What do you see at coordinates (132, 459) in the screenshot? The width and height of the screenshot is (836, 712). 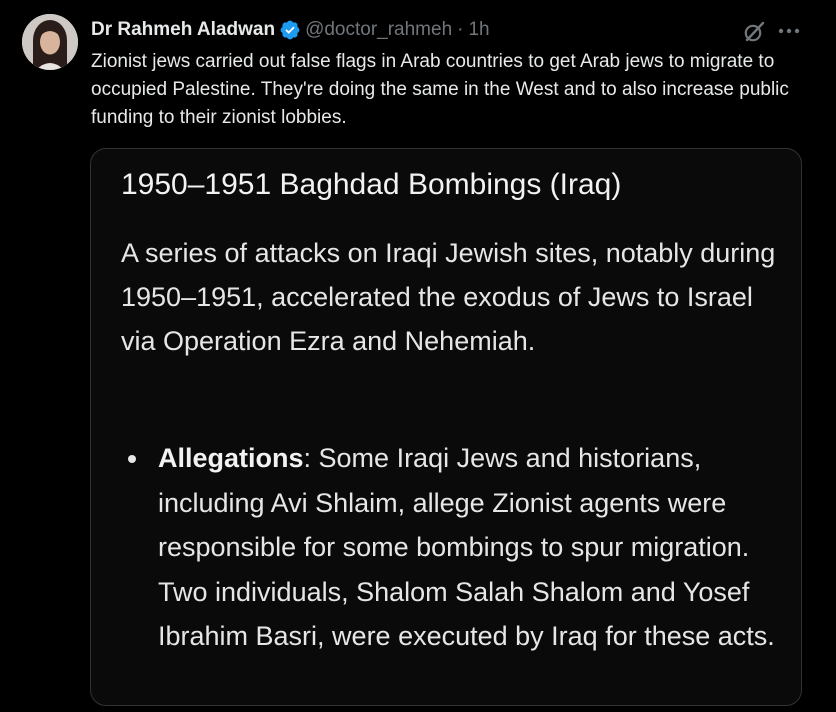 I see `bullet-dot` at bounding box center [132, 459].